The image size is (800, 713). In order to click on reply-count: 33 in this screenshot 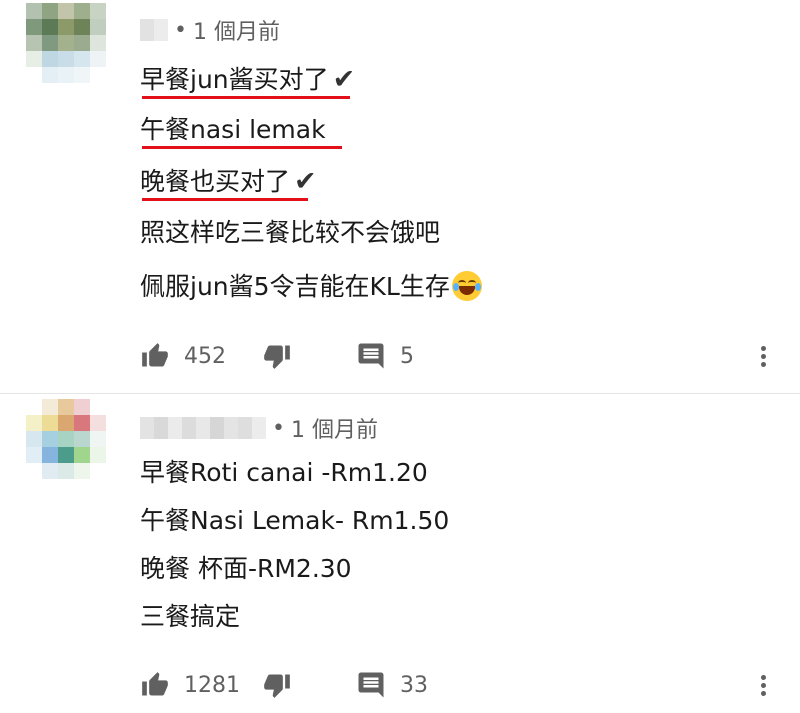, I will do `click(414, 685)`.